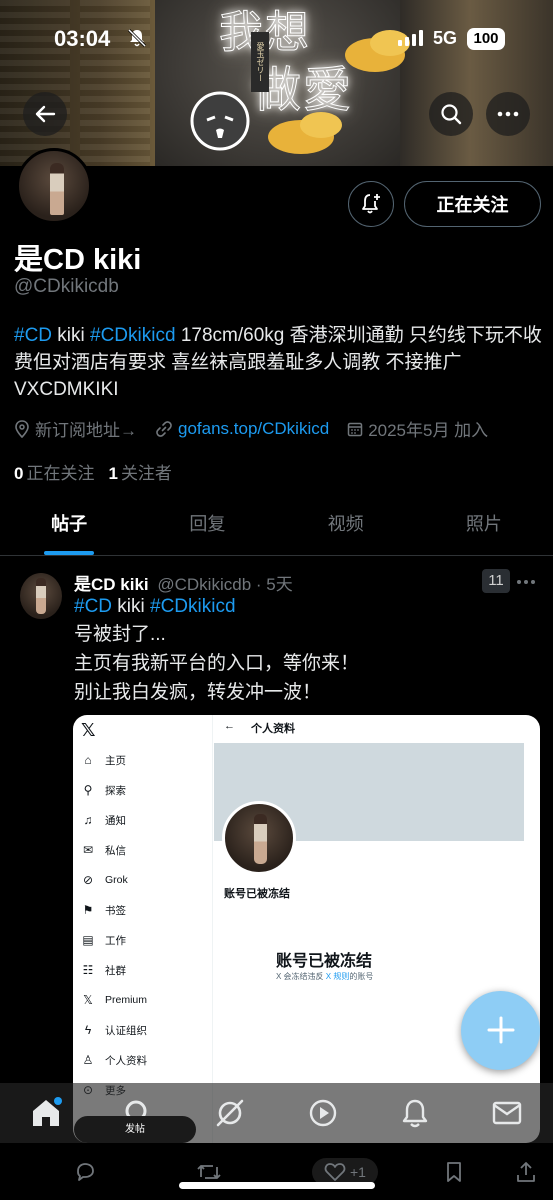 The width and height of the screenshot is (553, 1200). I want to click on embedded-nav-item: ☷ 社群, so click(104, 970).